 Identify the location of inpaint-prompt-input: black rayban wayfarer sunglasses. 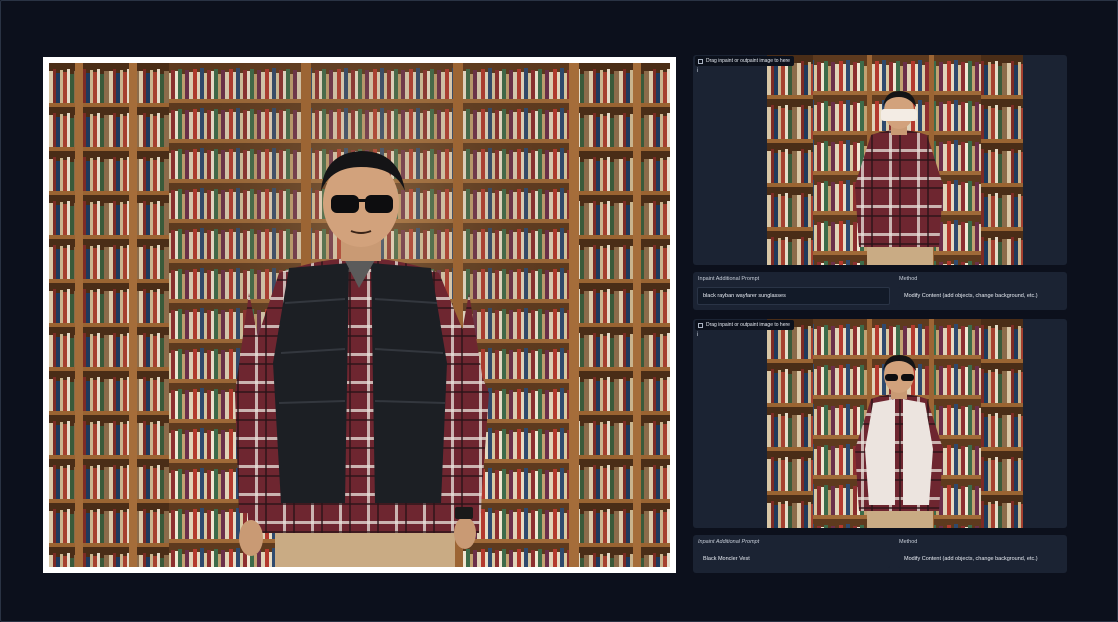
(793, 296).